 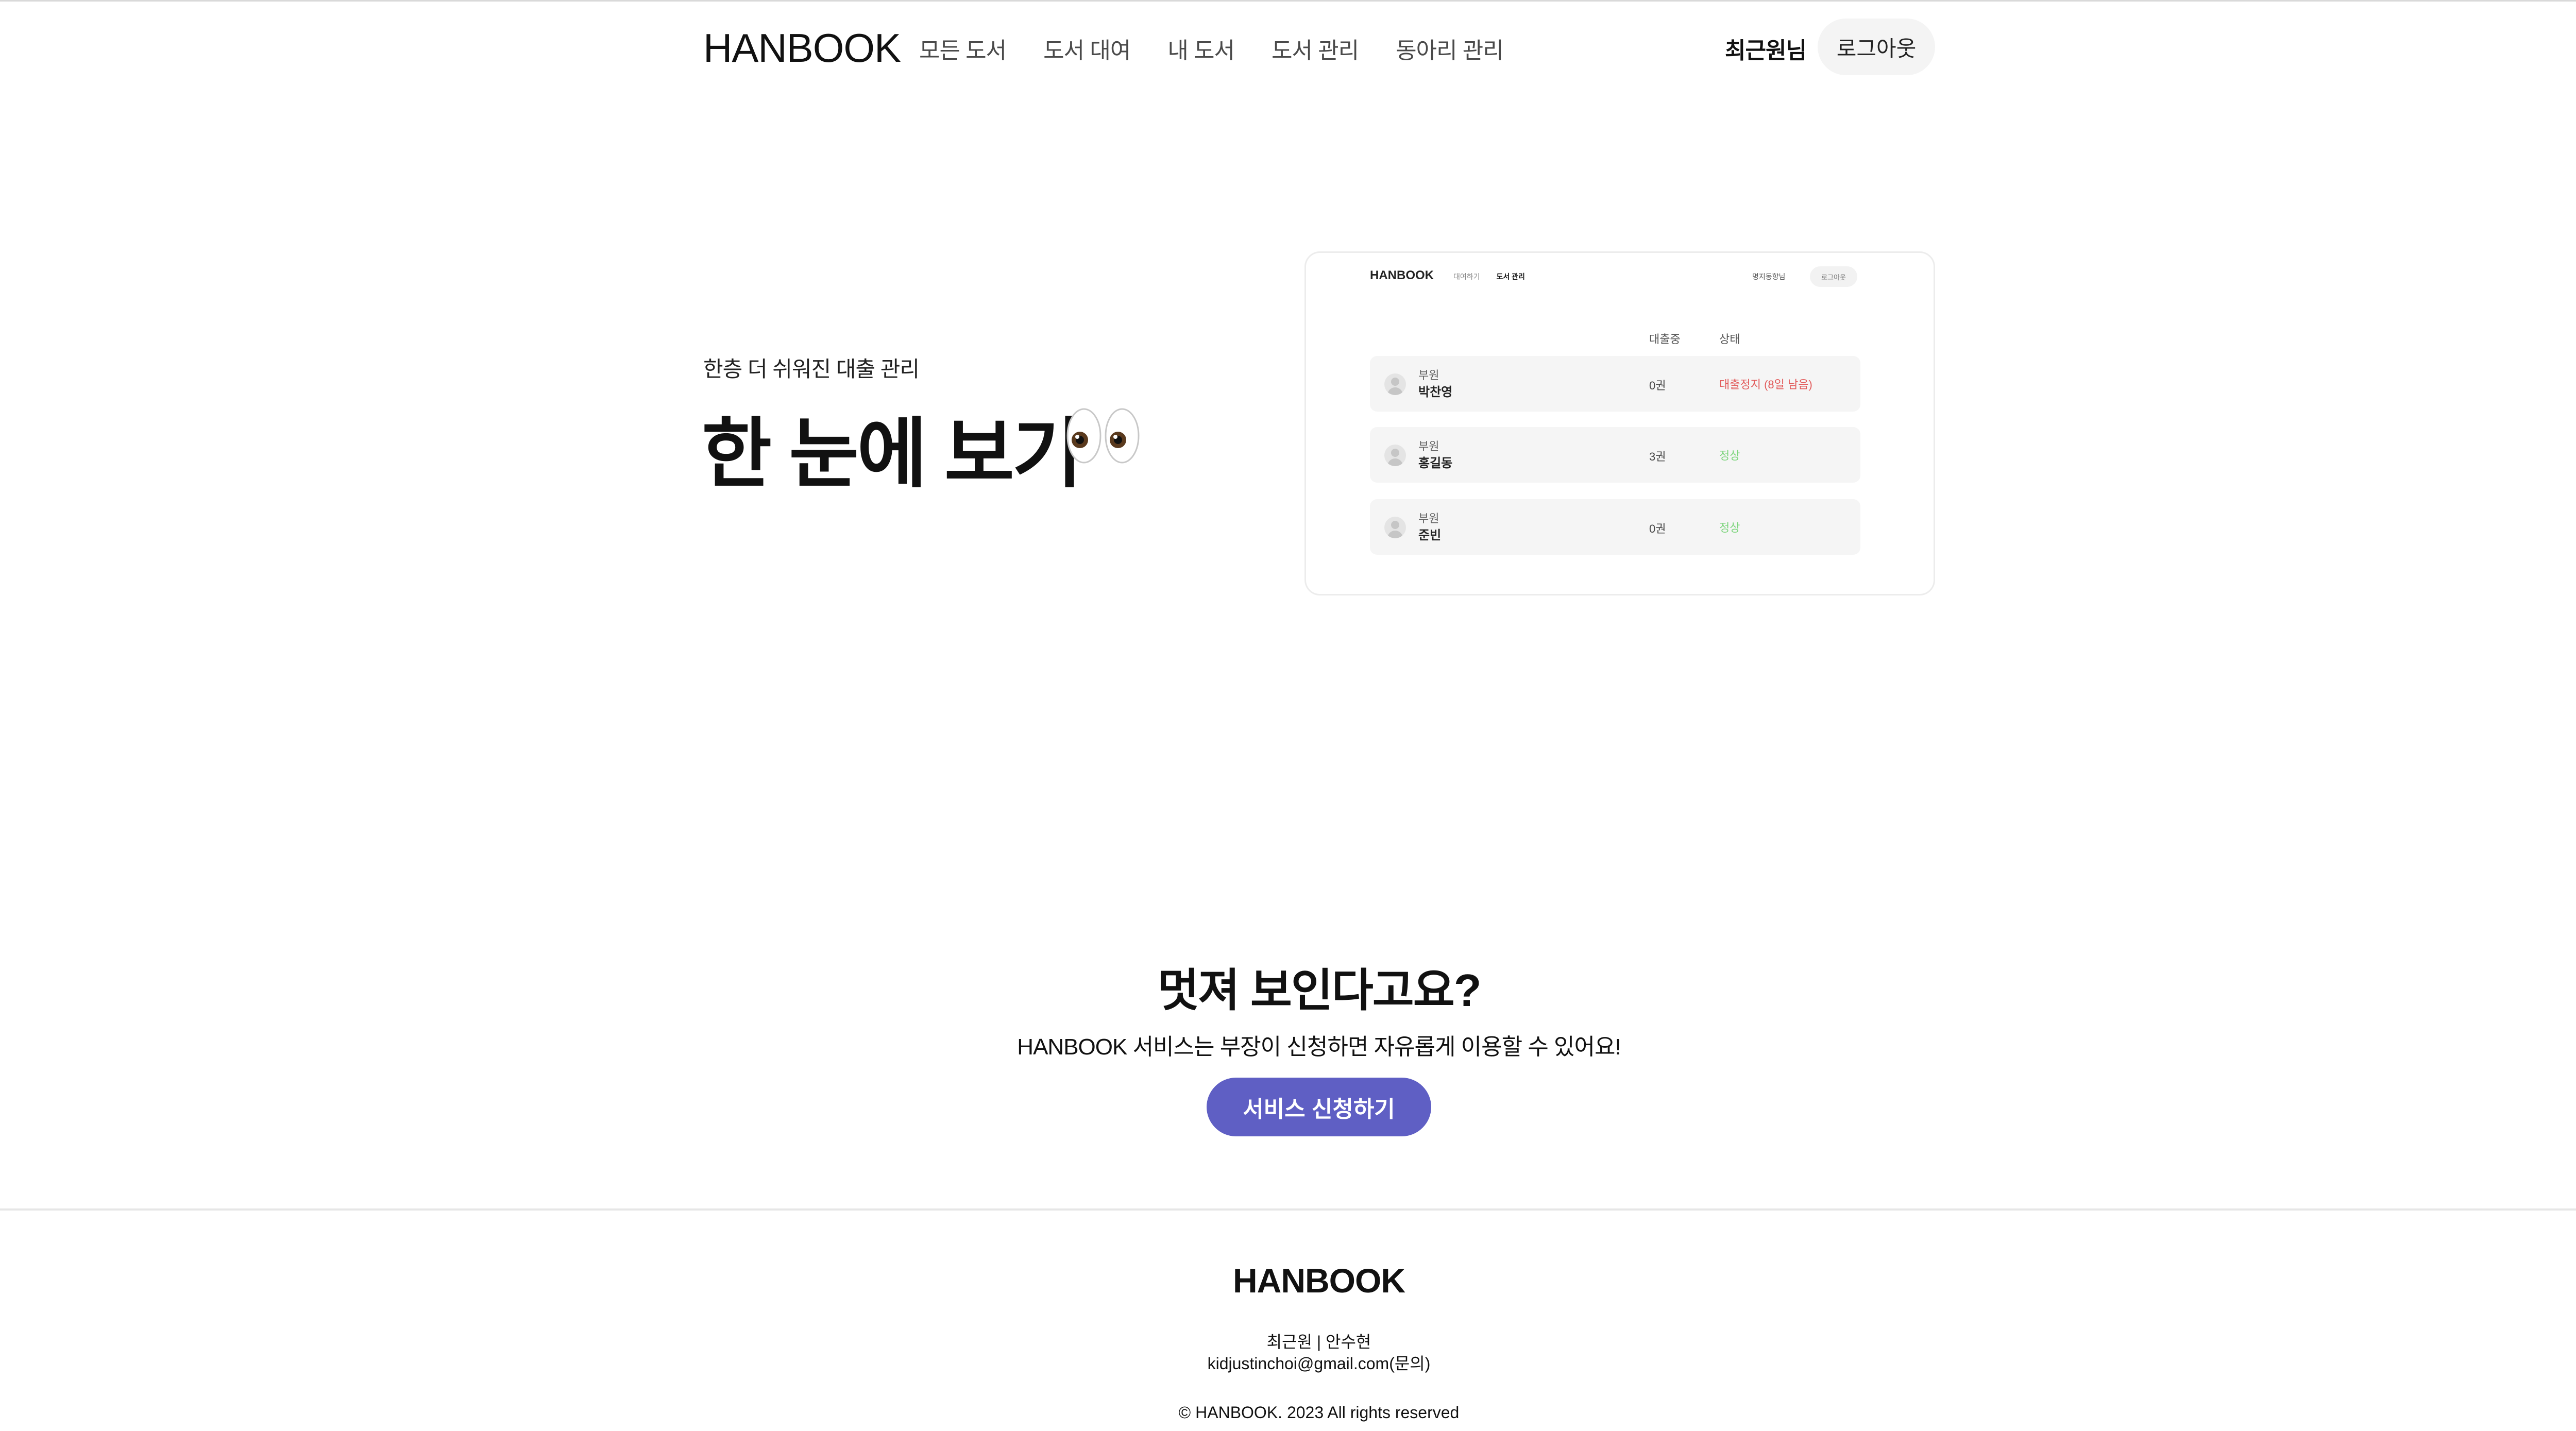 I want to click on main-nav: 모든 도서 도서 대여 내 도서 도서 관리 동아리 관리, so click(x=1229, y=48).